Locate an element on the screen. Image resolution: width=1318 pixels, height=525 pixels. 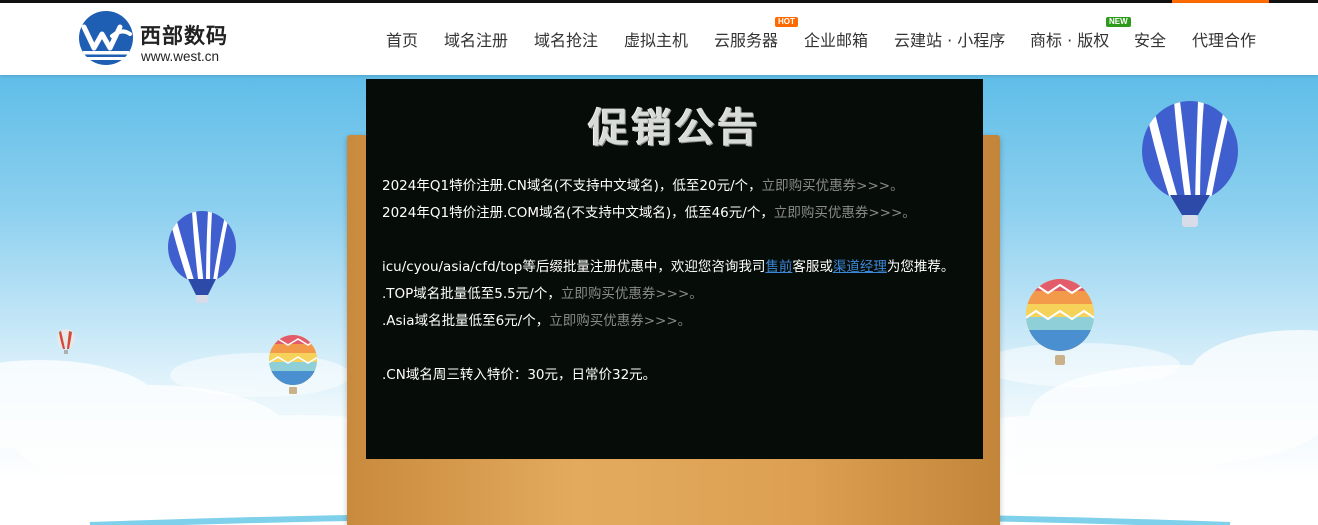
channel-manager-link: 渠道经理 is located at coordinates (860, 267).